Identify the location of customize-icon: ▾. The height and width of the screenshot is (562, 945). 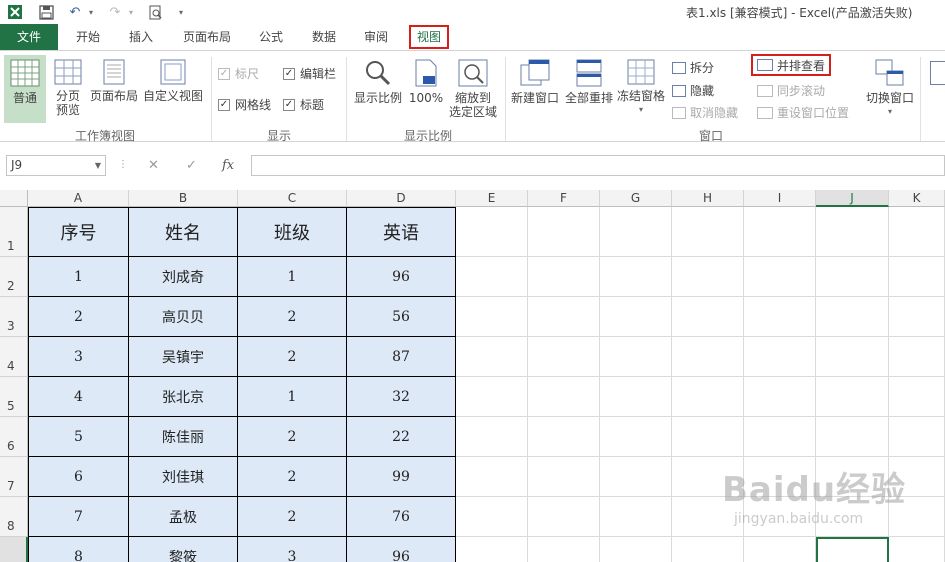
(181, 12).